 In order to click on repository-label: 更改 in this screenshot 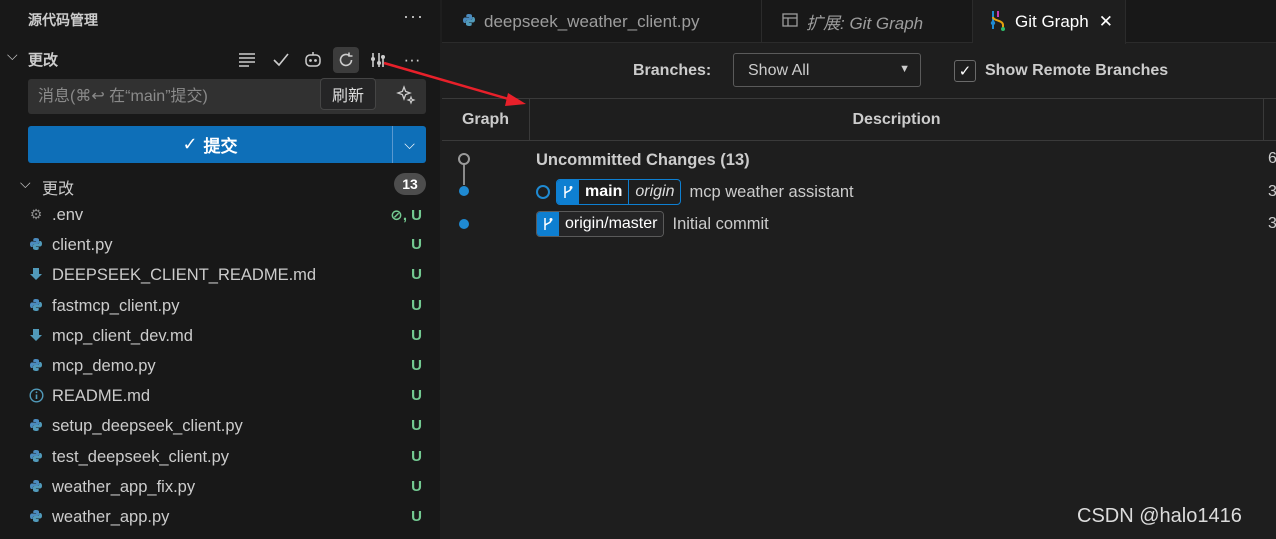, I will do `click(43, 60)`.